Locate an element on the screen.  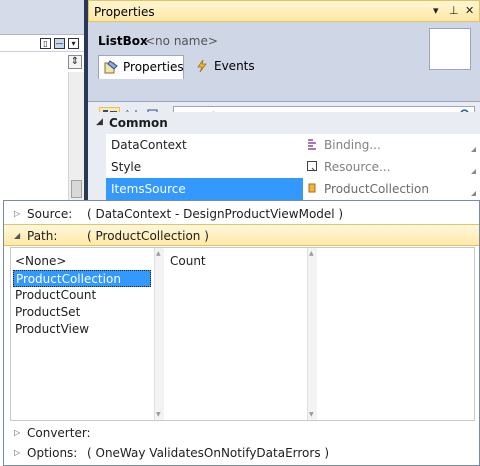
designer-scrollbar is located at coordinates (76, 136).